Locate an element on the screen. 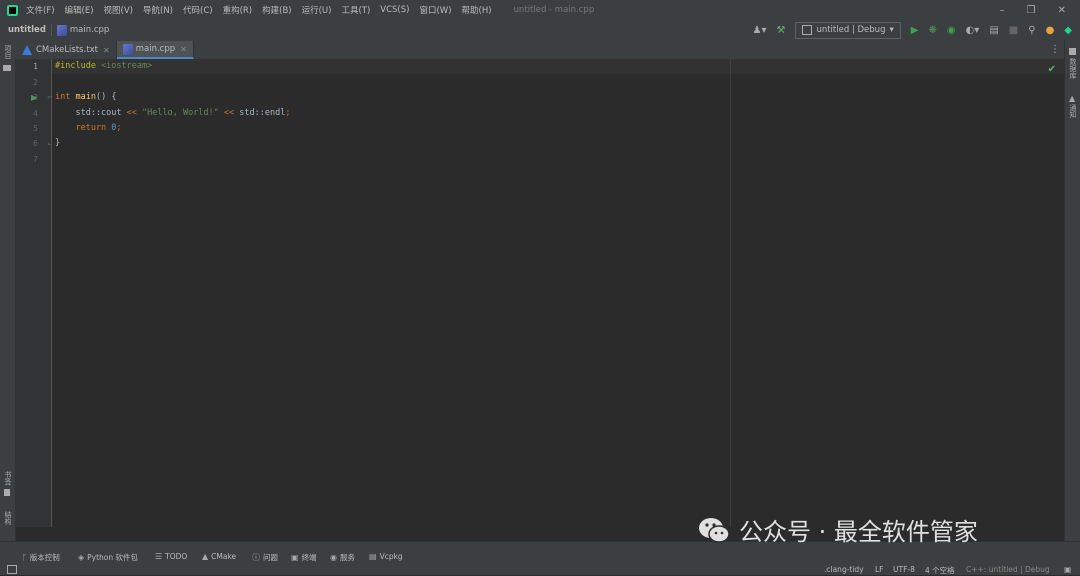  plugin-icon: ◆ is located at coordinates (1068, 30).